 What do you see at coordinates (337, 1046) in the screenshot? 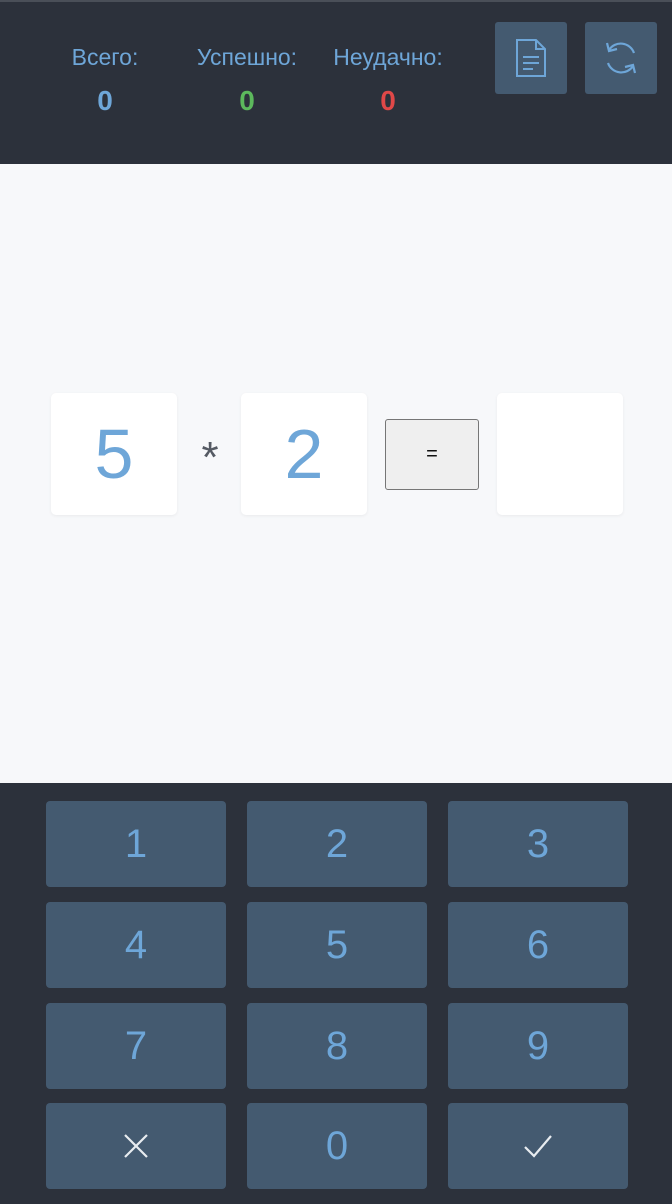
I see `key-8: 8` at bounding box center [337, 1046].